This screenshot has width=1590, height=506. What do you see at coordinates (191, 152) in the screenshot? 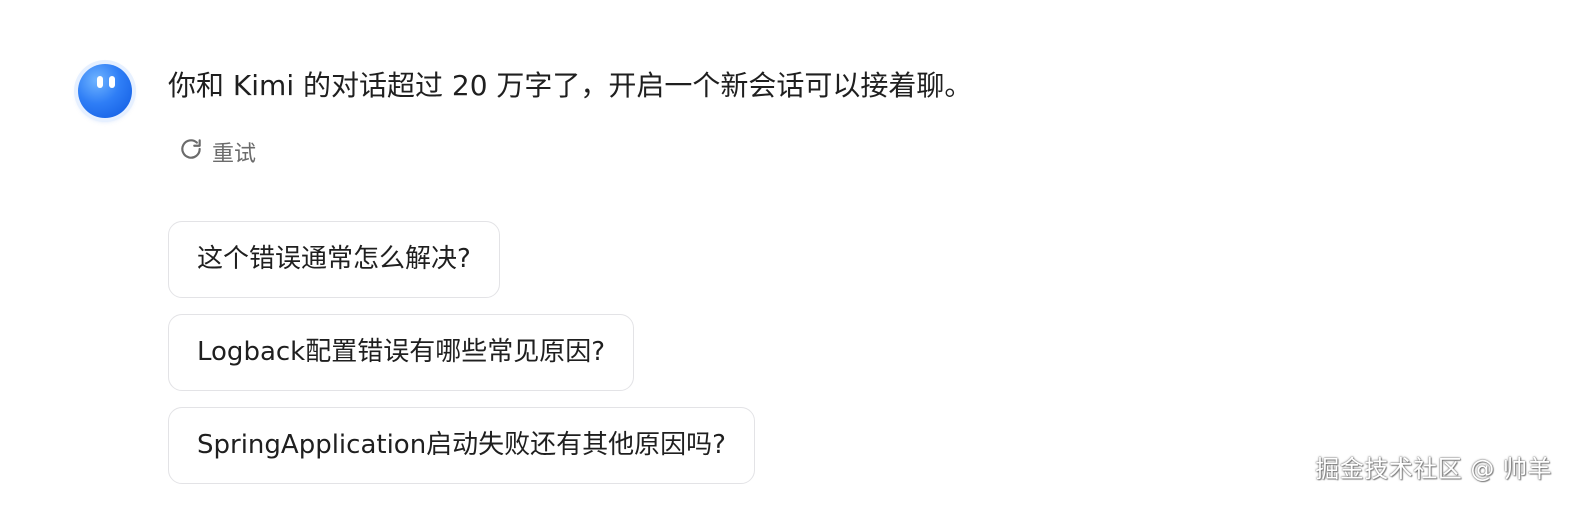
I see `refresh-icon` at bounding box center [191, 152].